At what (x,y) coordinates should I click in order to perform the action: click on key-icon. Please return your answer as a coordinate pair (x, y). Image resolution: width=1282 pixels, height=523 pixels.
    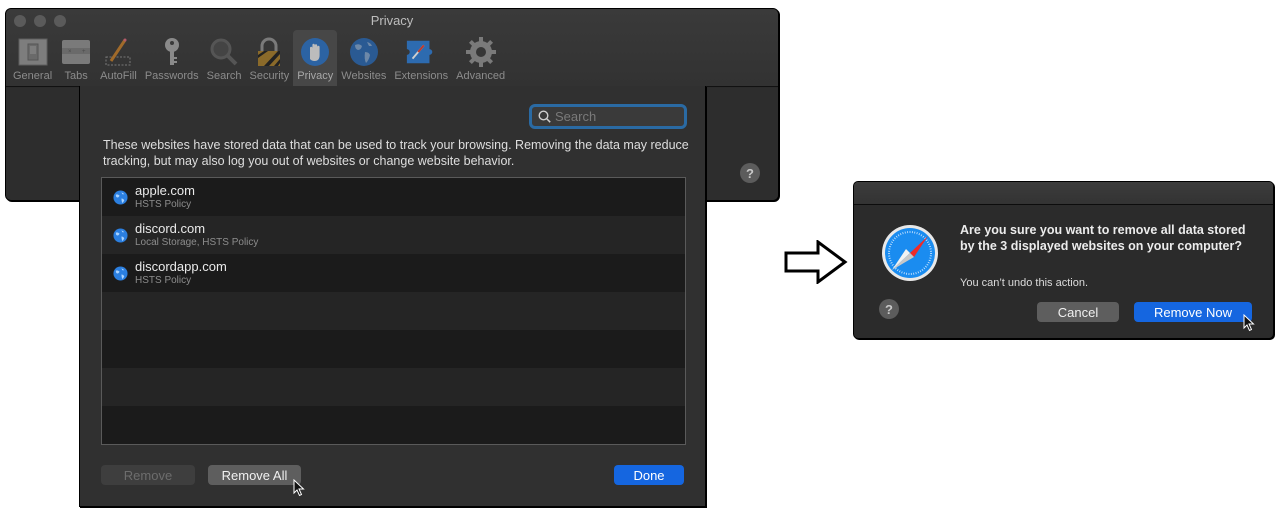
    Looking at the image, I should click on (172, 52).